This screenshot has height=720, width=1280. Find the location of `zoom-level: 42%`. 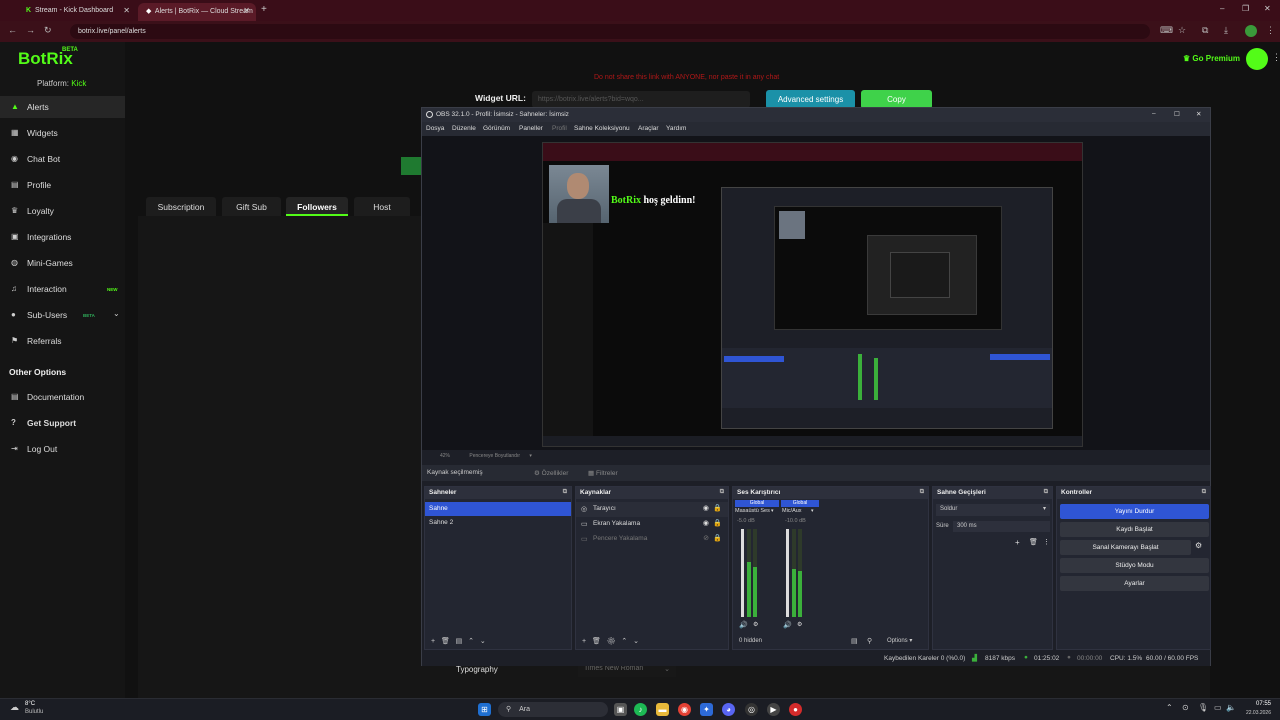

zoom-level: 42% is located at coordinates (445, 456).